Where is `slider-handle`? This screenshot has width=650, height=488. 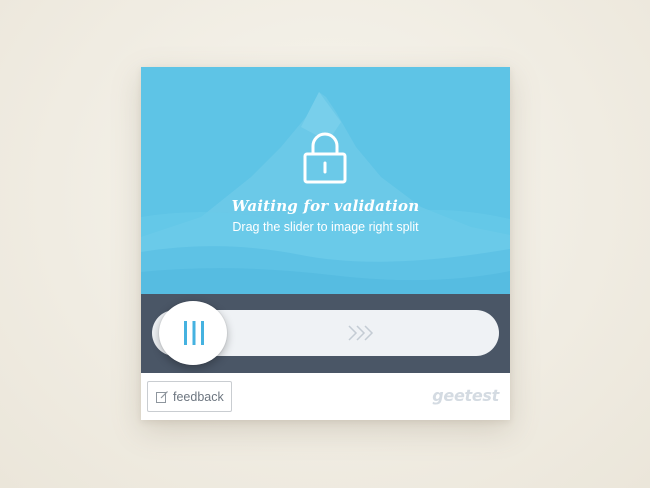 slider-handle is located at coordinates (193, 333).